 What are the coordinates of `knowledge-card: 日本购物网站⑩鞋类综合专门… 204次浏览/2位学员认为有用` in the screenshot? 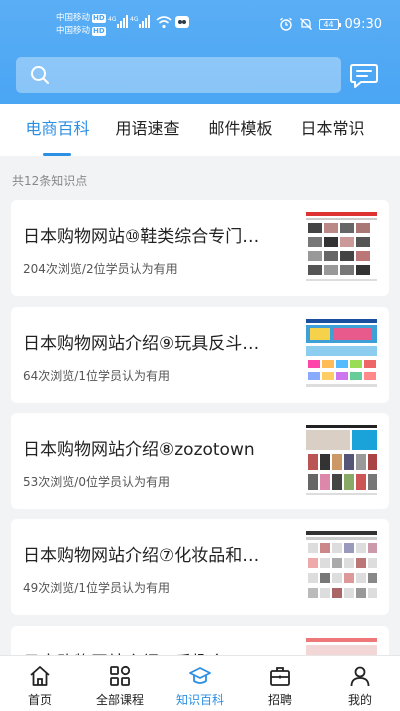 It's located at (200, 248).